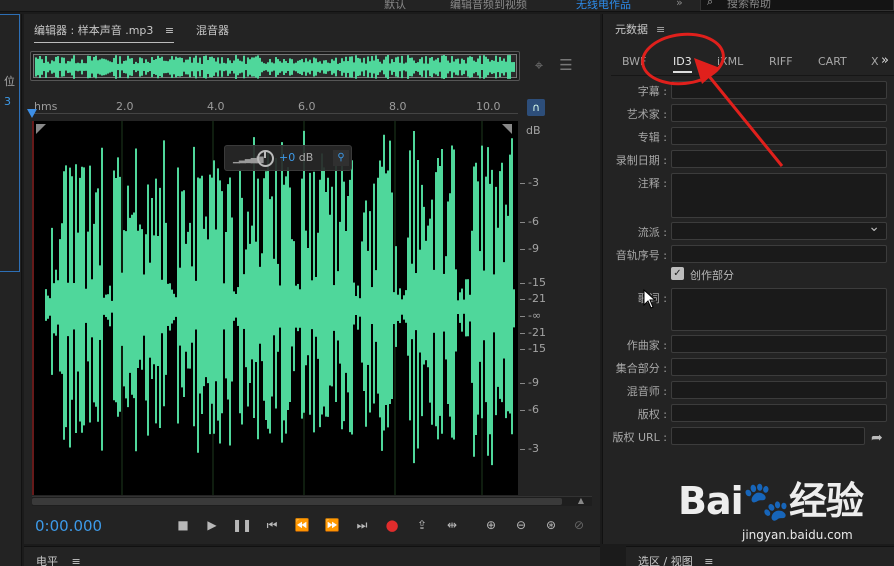 The width and height of the screenshot is (894, 566). What do you see at coordinates (779, 229) in the screenshot?
I see `genre-dropdown` at bounding box center [779, 229].